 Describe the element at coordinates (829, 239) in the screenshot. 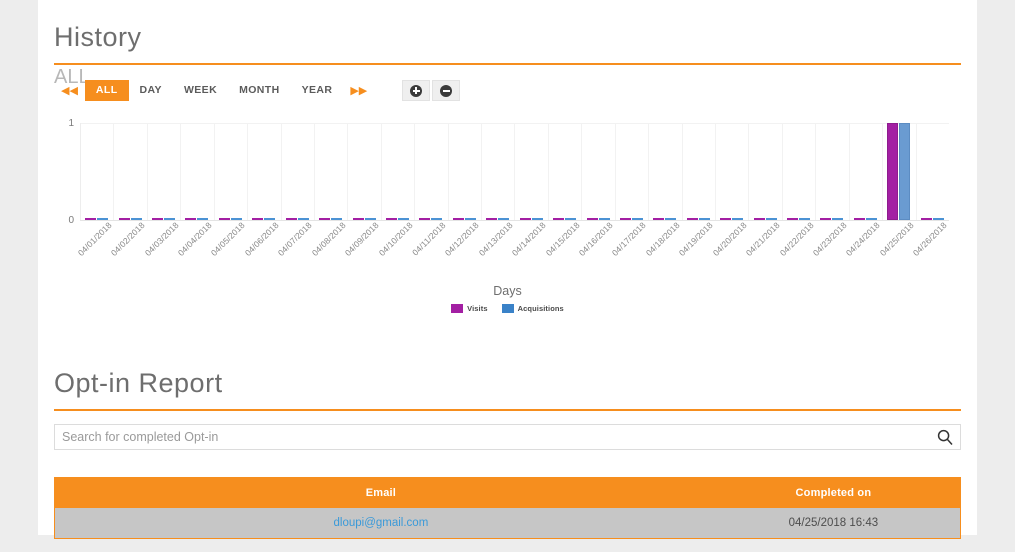

I see `x-axis-tick-label: 04/23/2018` at that location.